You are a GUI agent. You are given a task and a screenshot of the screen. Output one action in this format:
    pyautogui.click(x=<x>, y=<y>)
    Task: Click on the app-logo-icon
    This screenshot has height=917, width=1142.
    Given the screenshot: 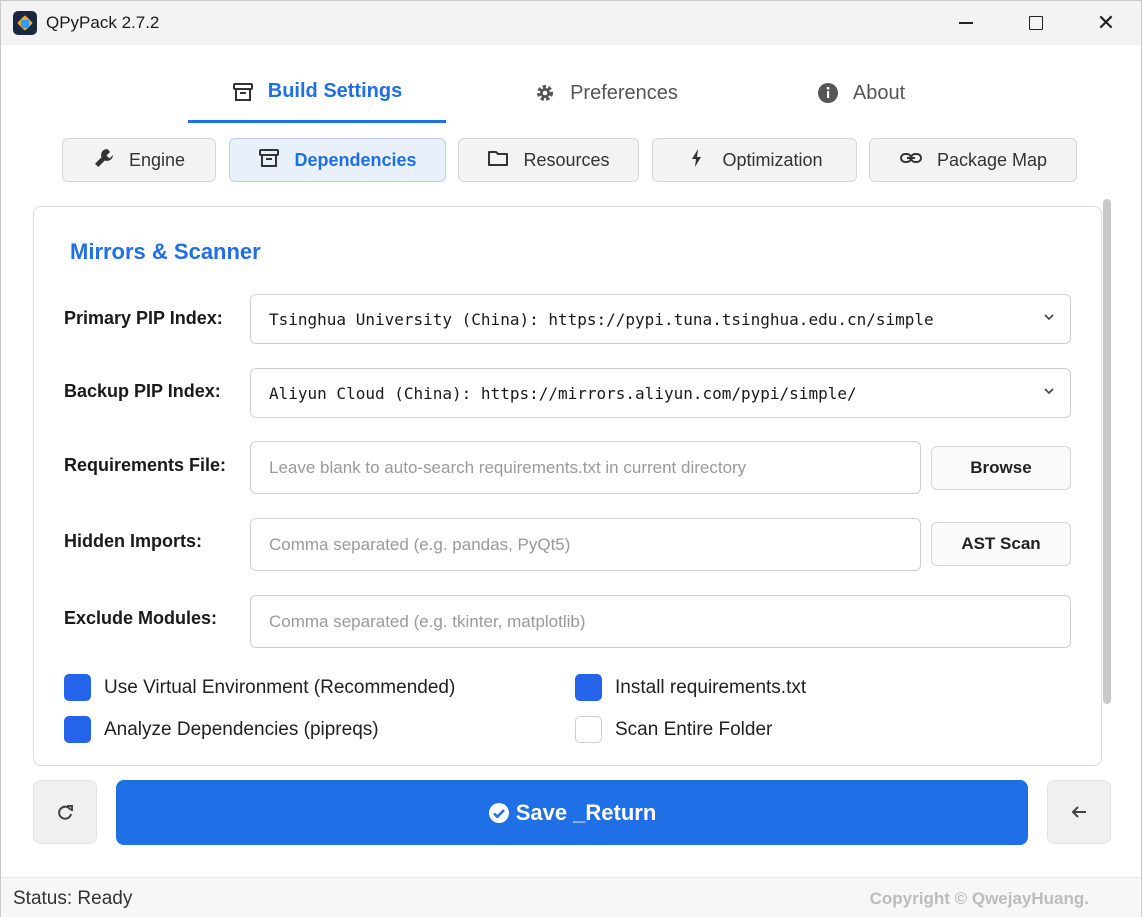 What is the action you would take?
    pyautogui.click(x=25, y=23)
    